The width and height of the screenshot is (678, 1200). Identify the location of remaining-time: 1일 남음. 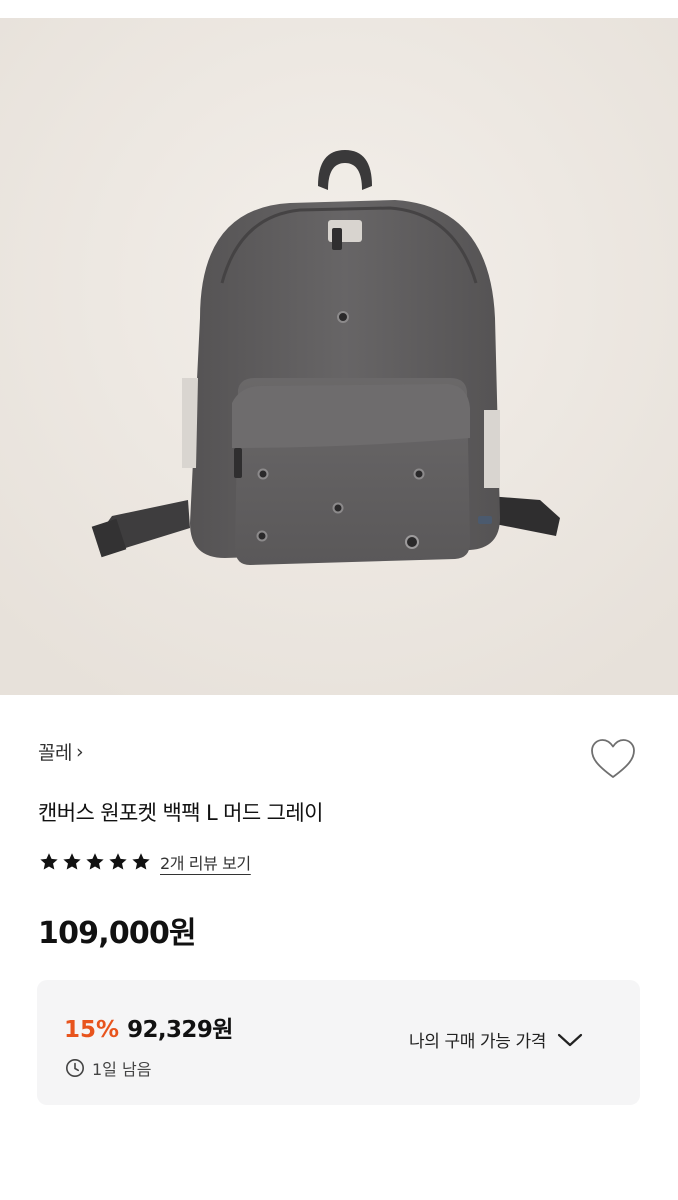
(108, 1068).